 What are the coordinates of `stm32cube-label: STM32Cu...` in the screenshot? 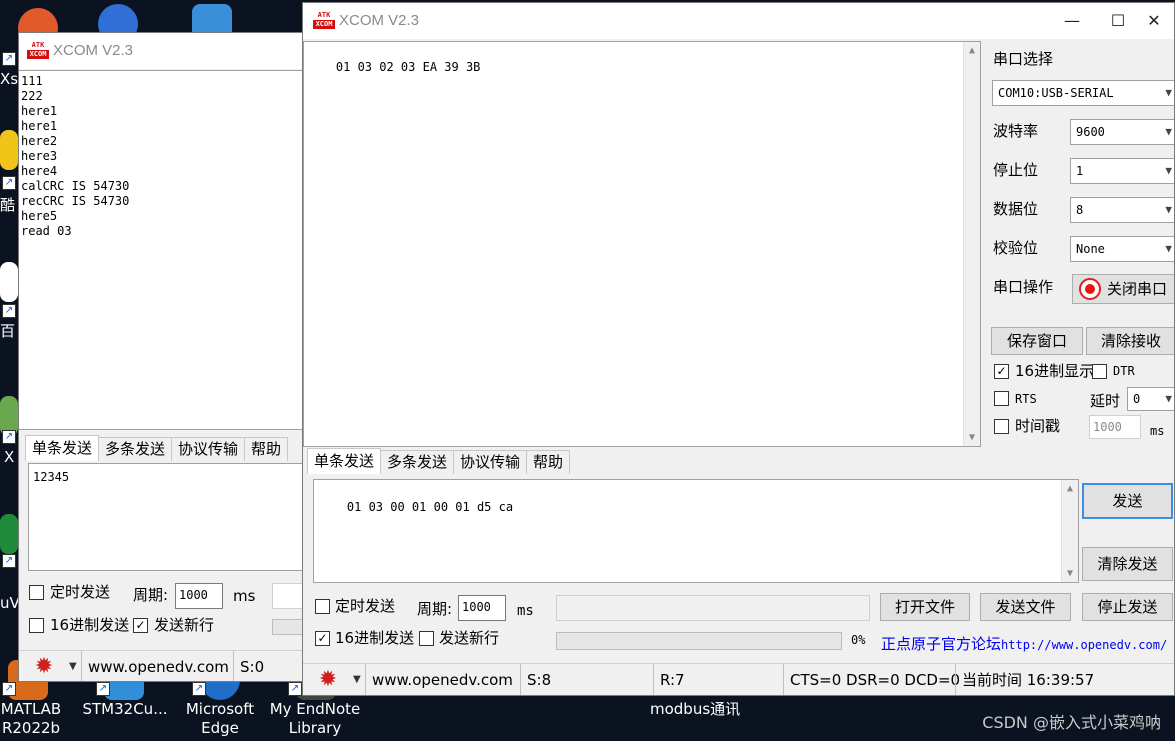 It's located at (125, 709).